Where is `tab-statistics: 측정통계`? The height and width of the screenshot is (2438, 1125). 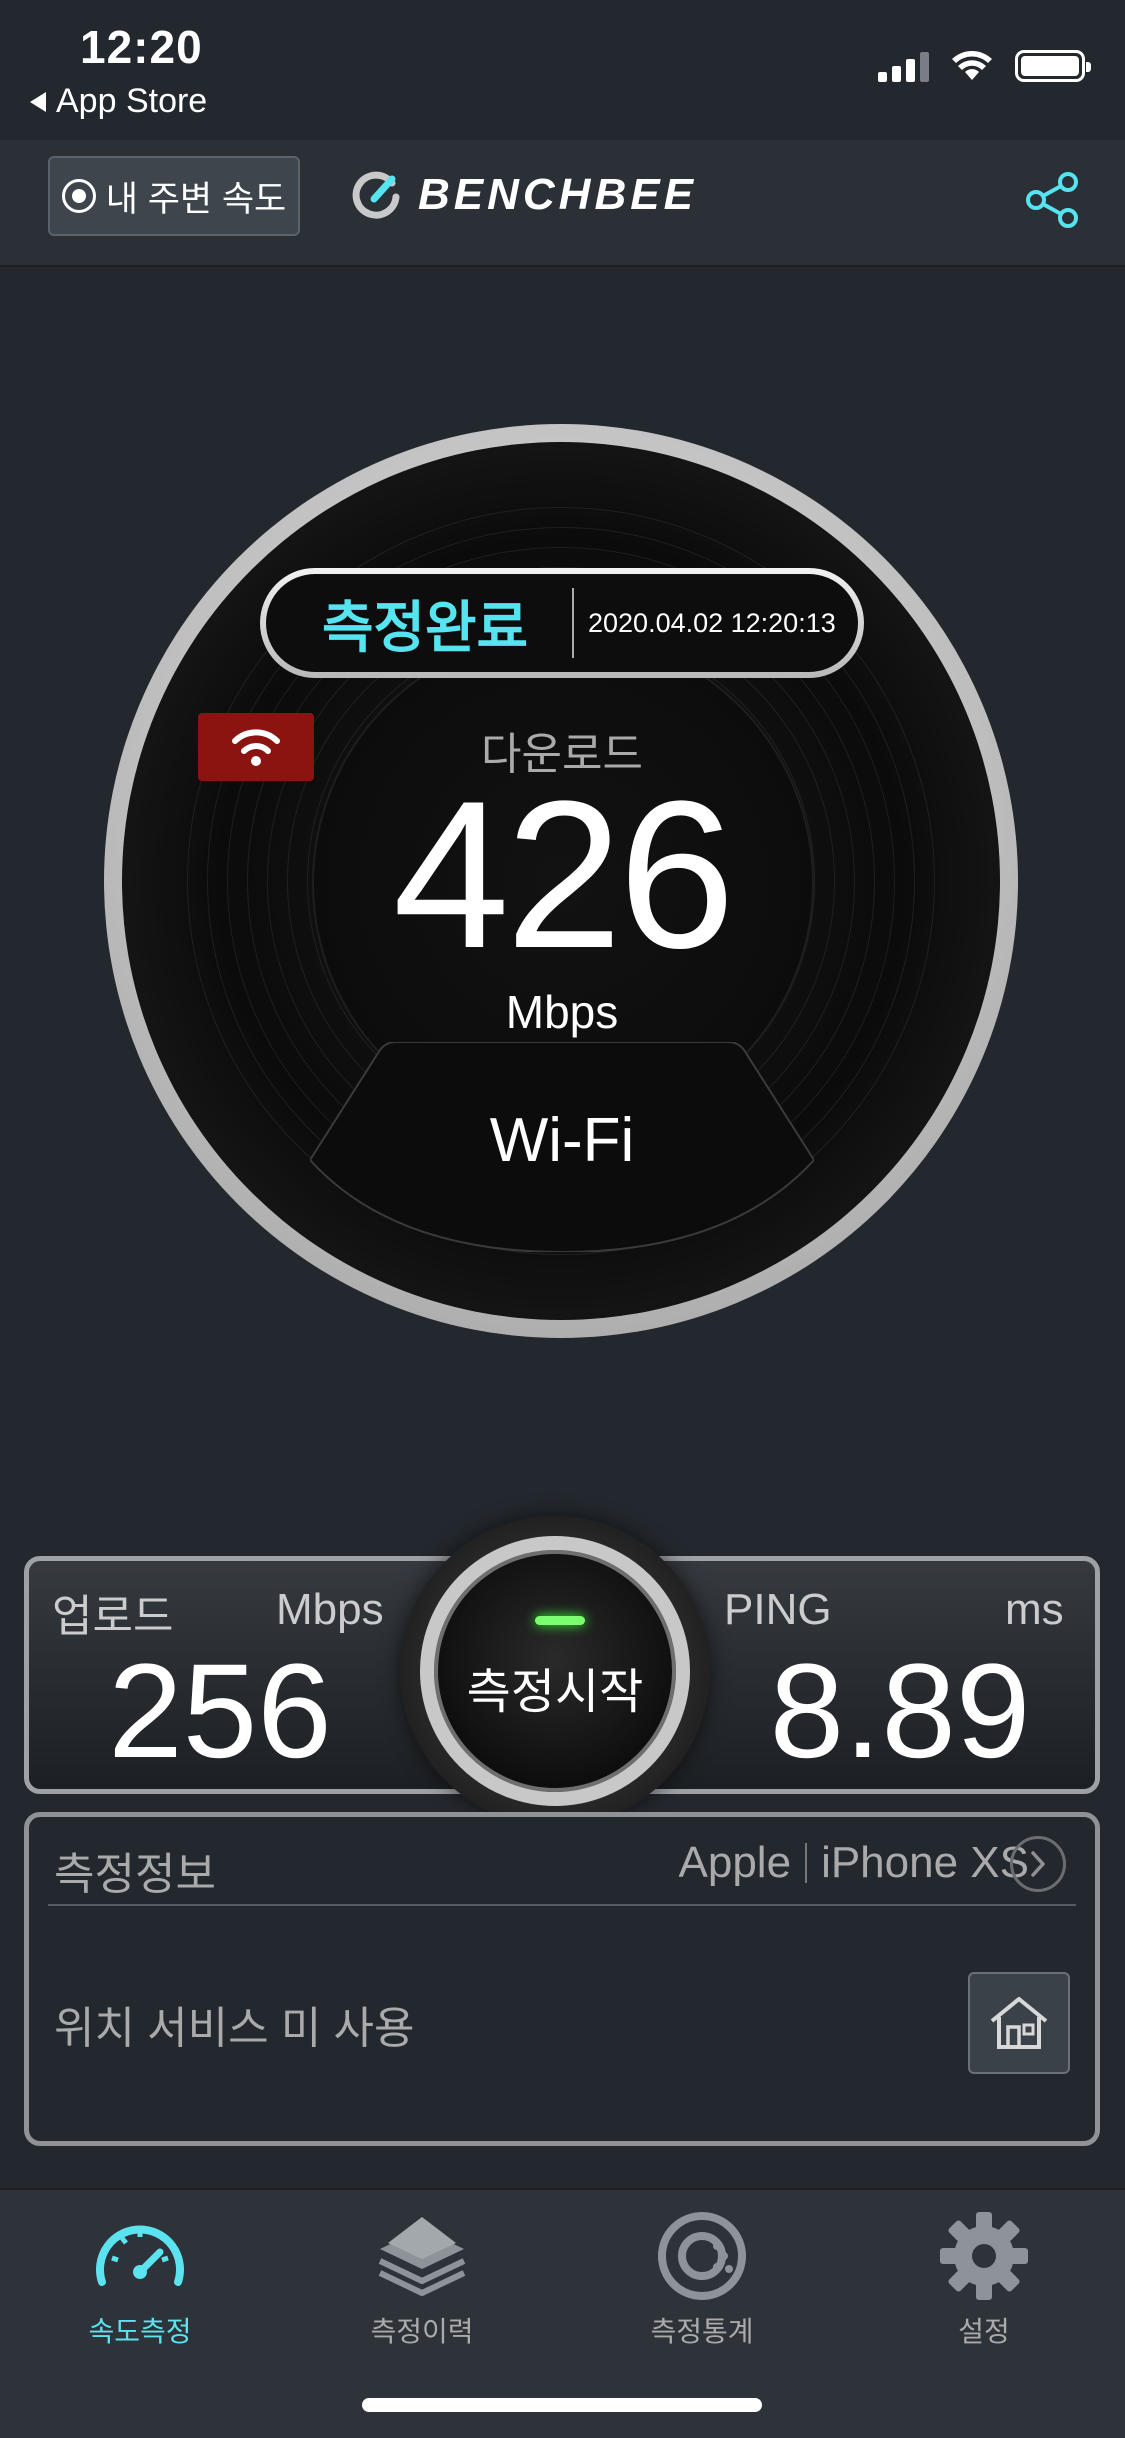
tab-statistics: 측정통계 is located at coordinates (702, 2279).